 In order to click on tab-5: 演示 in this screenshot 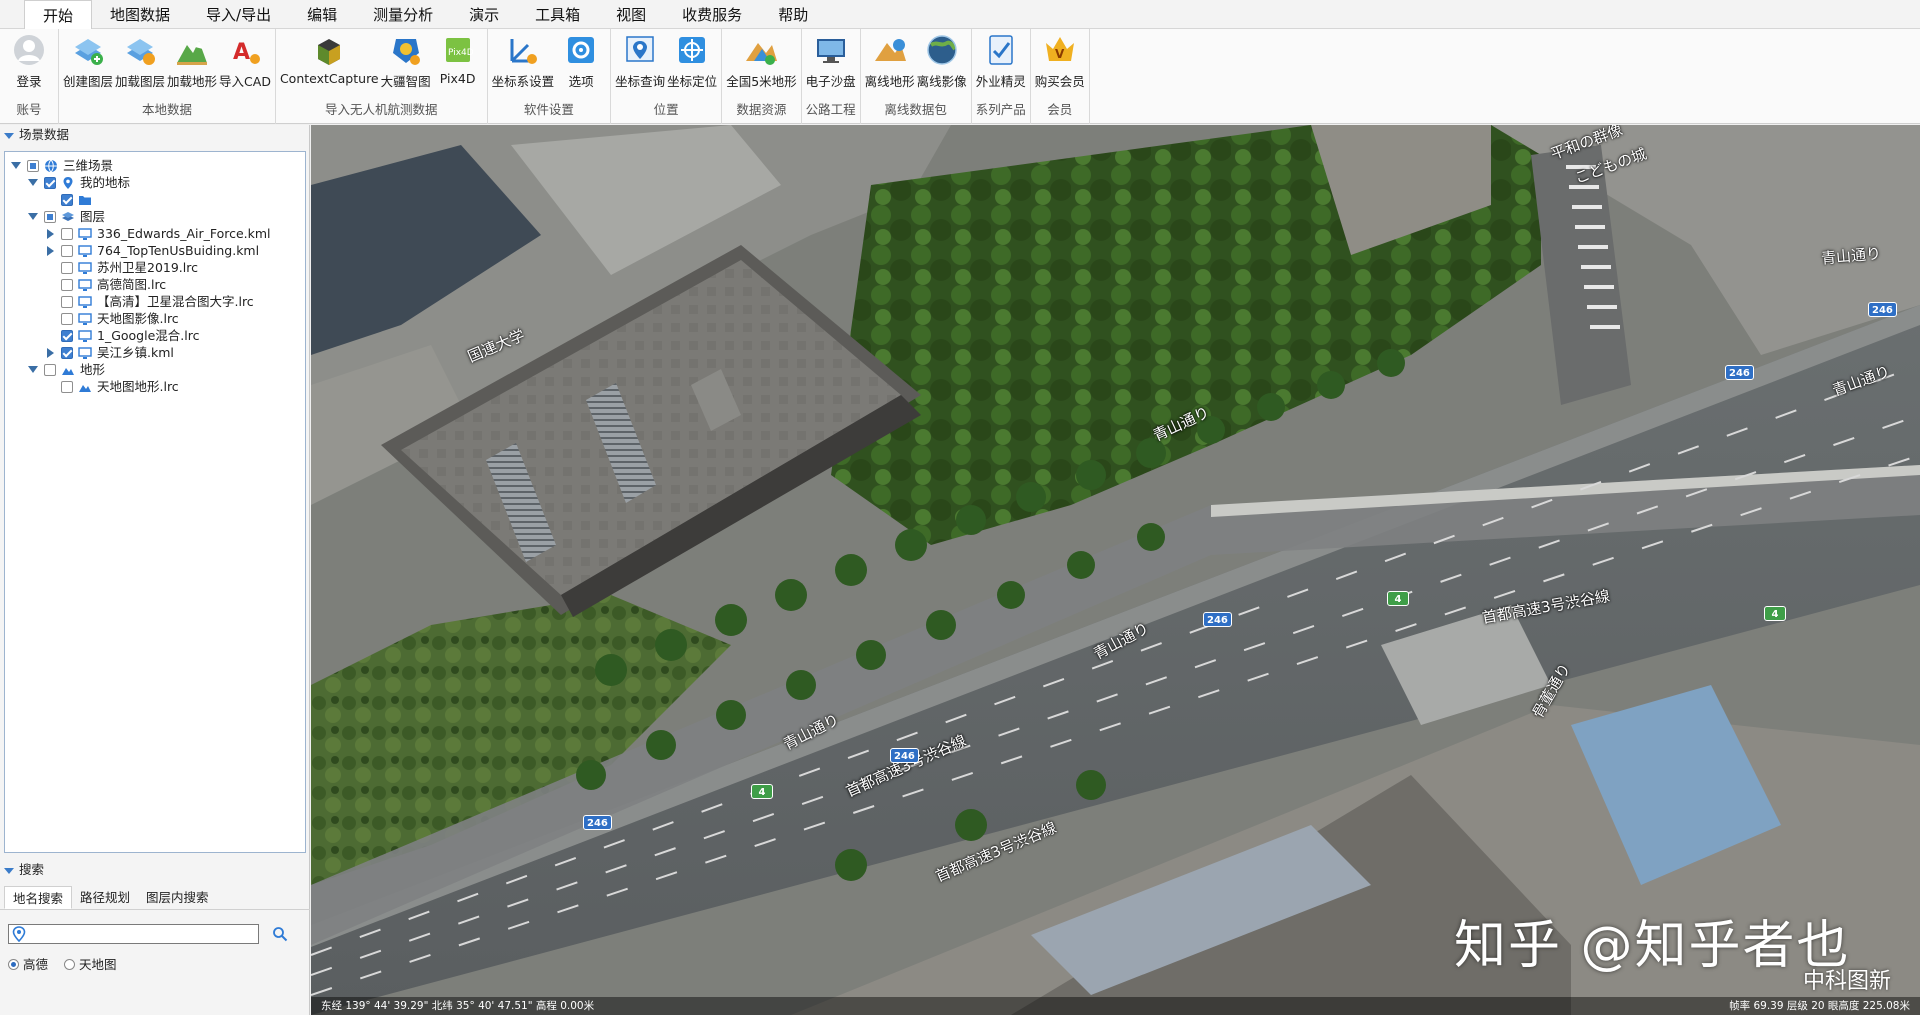, I will do `click(484, 14)`.